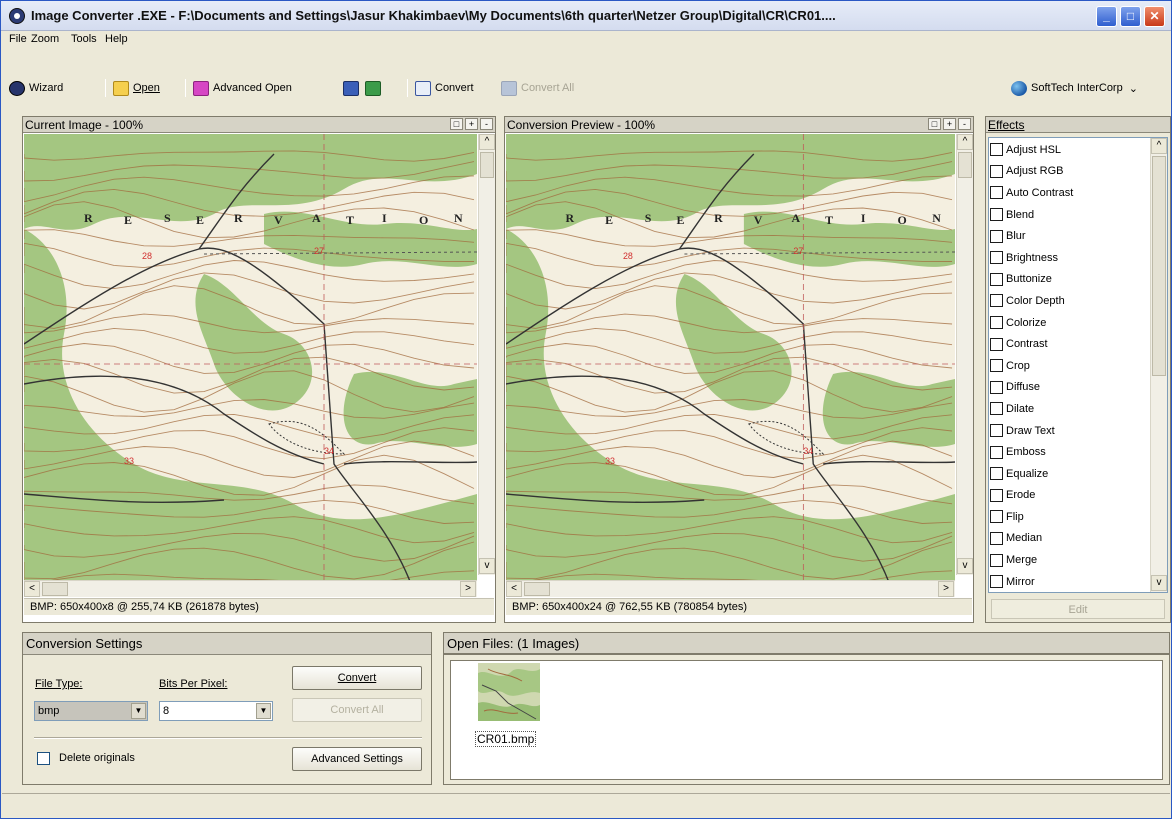 Image resolution: width=1172 pixels, height=819 pixels. I want to click on brand-link: SoftTech InterCorp ⌄, so click(1074, 88).